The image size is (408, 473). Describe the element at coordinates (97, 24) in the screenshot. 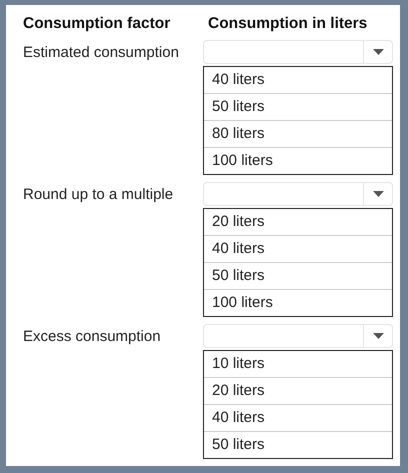

I see `column-header: Consumption factor` at that location.